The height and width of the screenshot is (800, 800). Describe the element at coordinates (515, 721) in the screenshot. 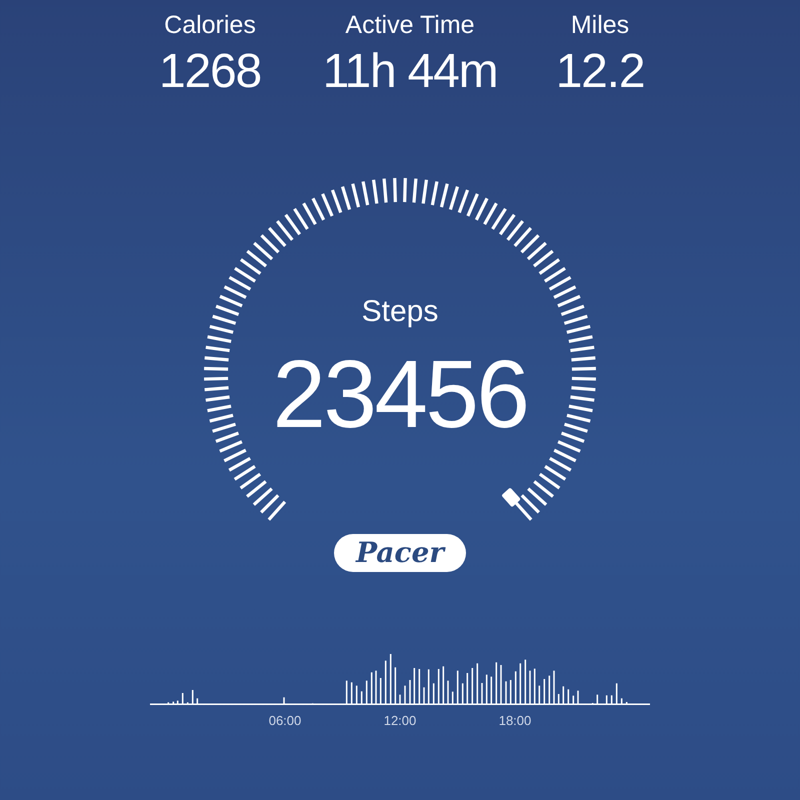

I see `time-axis-label: 18:00` at that location.